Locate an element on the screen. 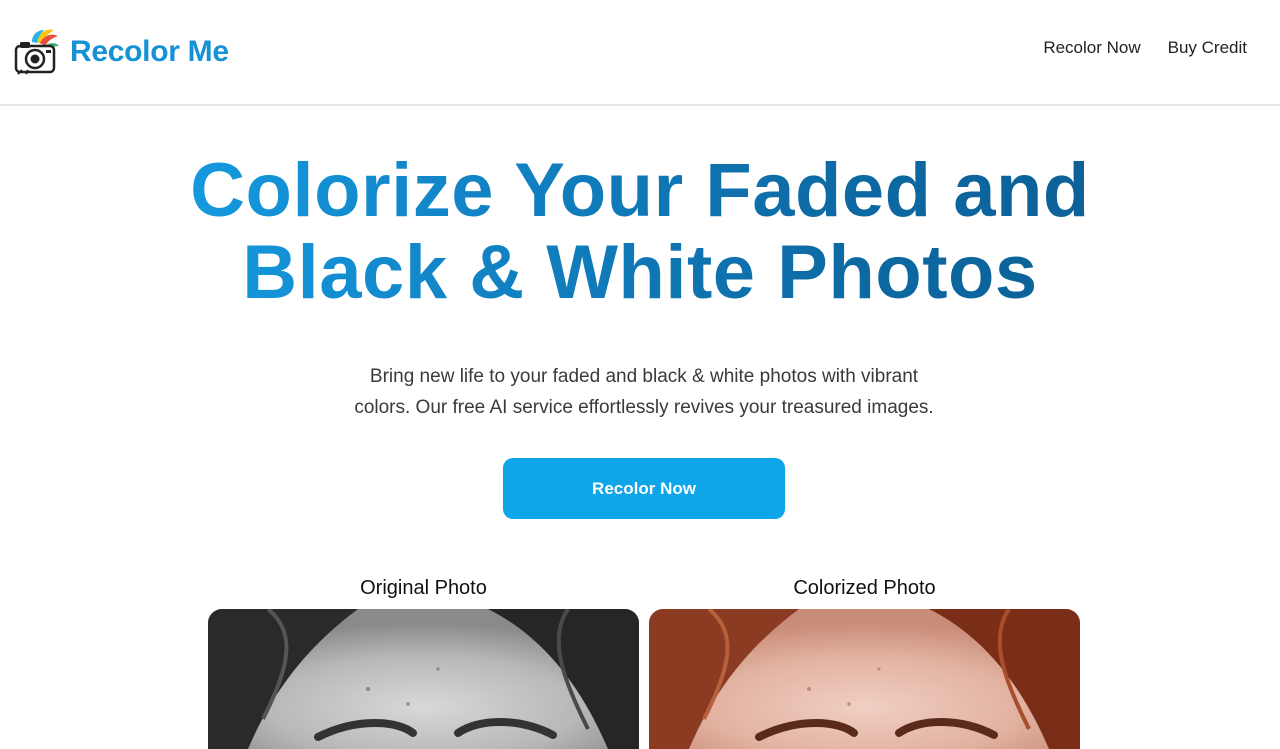 This screenshot has width=1280, height=749. nav-buy-credit: Buy Credit is located at coordinates (1207, 48).